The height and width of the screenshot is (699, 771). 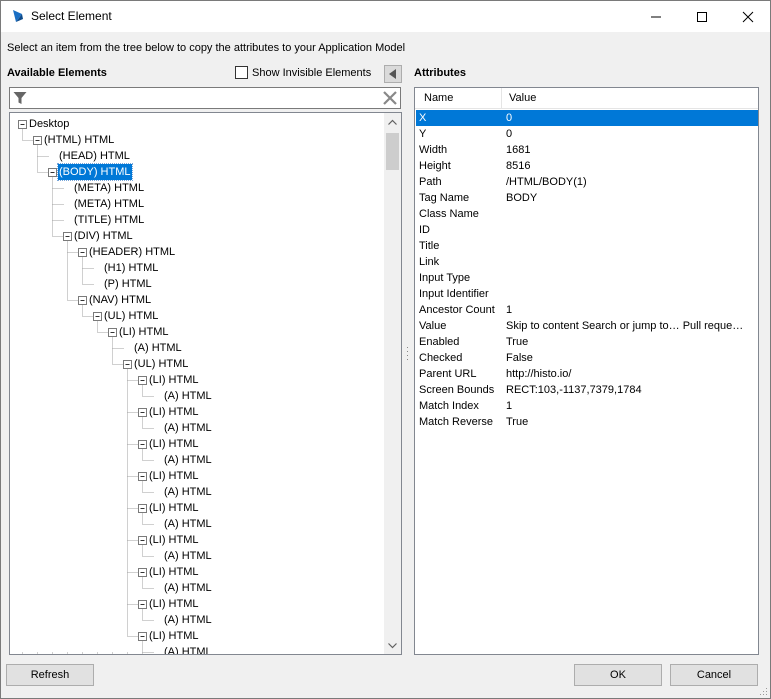 I want to click on tree-node: (H1) HTML, so click(x=131, y=268).